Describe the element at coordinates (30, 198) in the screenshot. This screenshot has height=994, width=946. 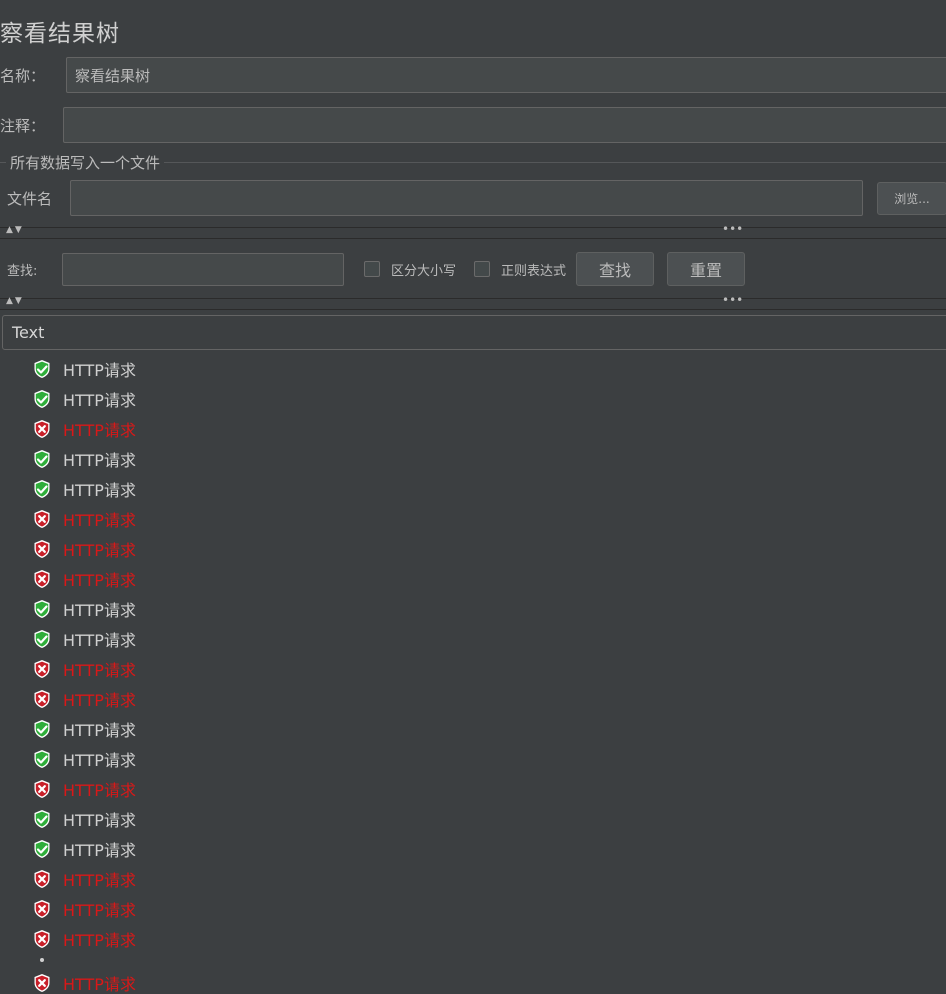
I see `filename-label: 文件名` at that location.